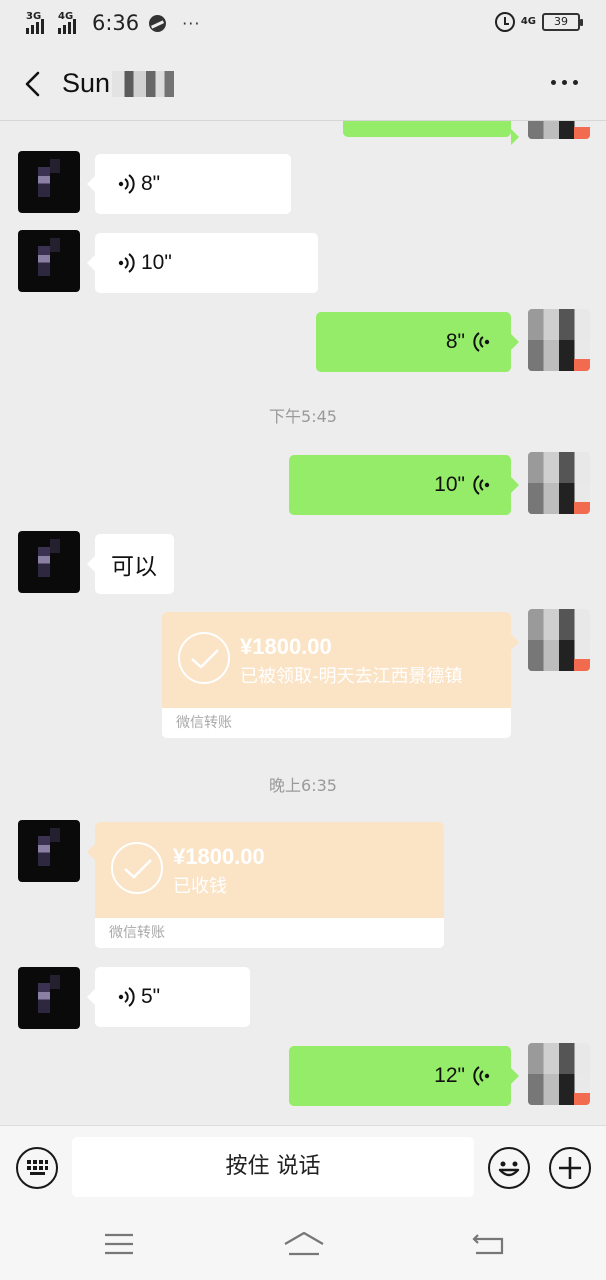 The height and width of the screenshot is (1280, 606). Describe the element at coordinates (116, 23) in the screenshot. I see `status-time: 6:36` at that location.